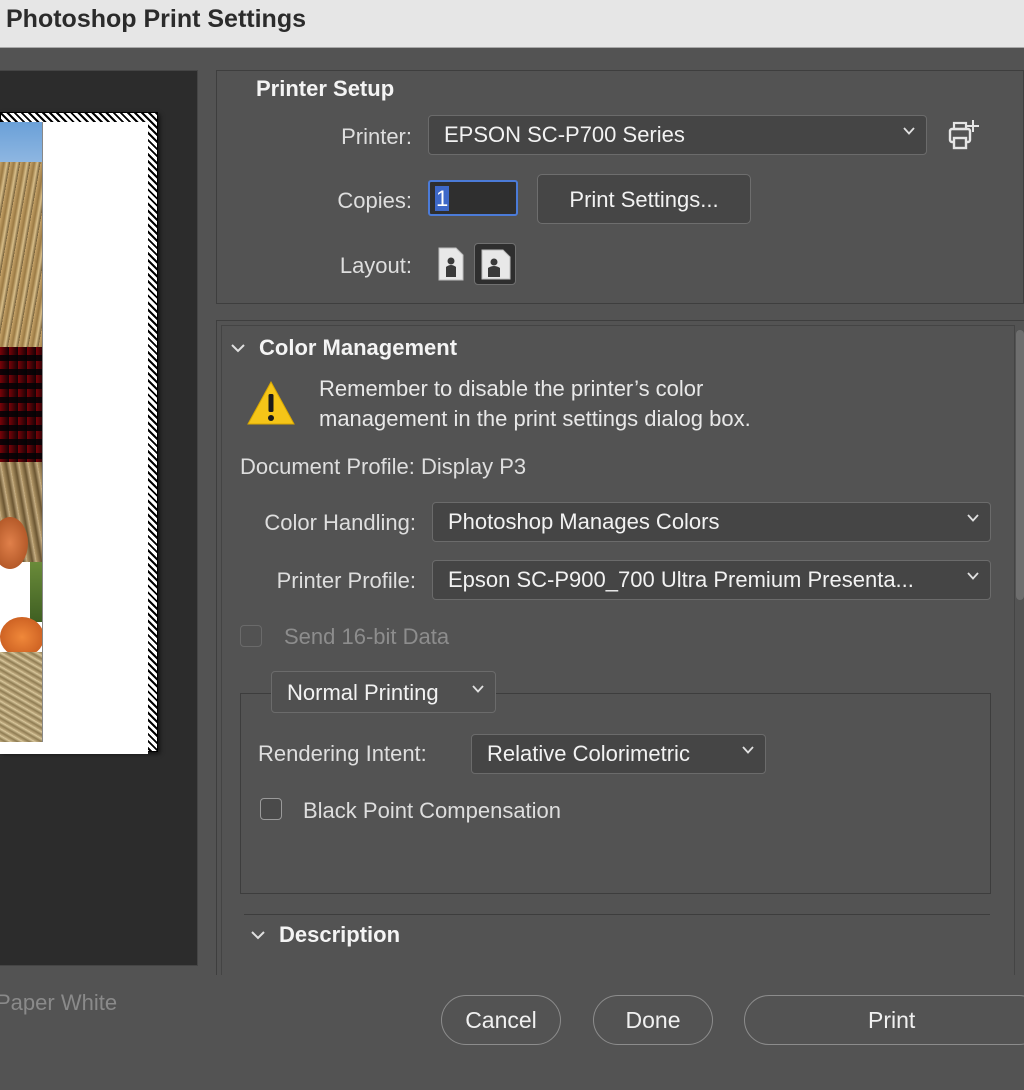 Image resolution: width=1024 pixels, height=1090 pixels. I want to click on section-divider, so click(617, 914).